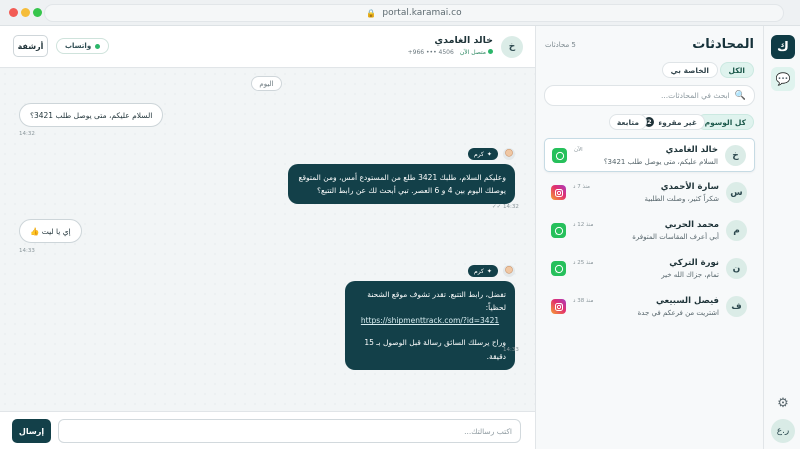 The image size is (800, 449). What do you see at coordinates (687, 301) in the screenshot?
I see `conversation-name: فيصل السبيعي` at bounding box center [687, 301].